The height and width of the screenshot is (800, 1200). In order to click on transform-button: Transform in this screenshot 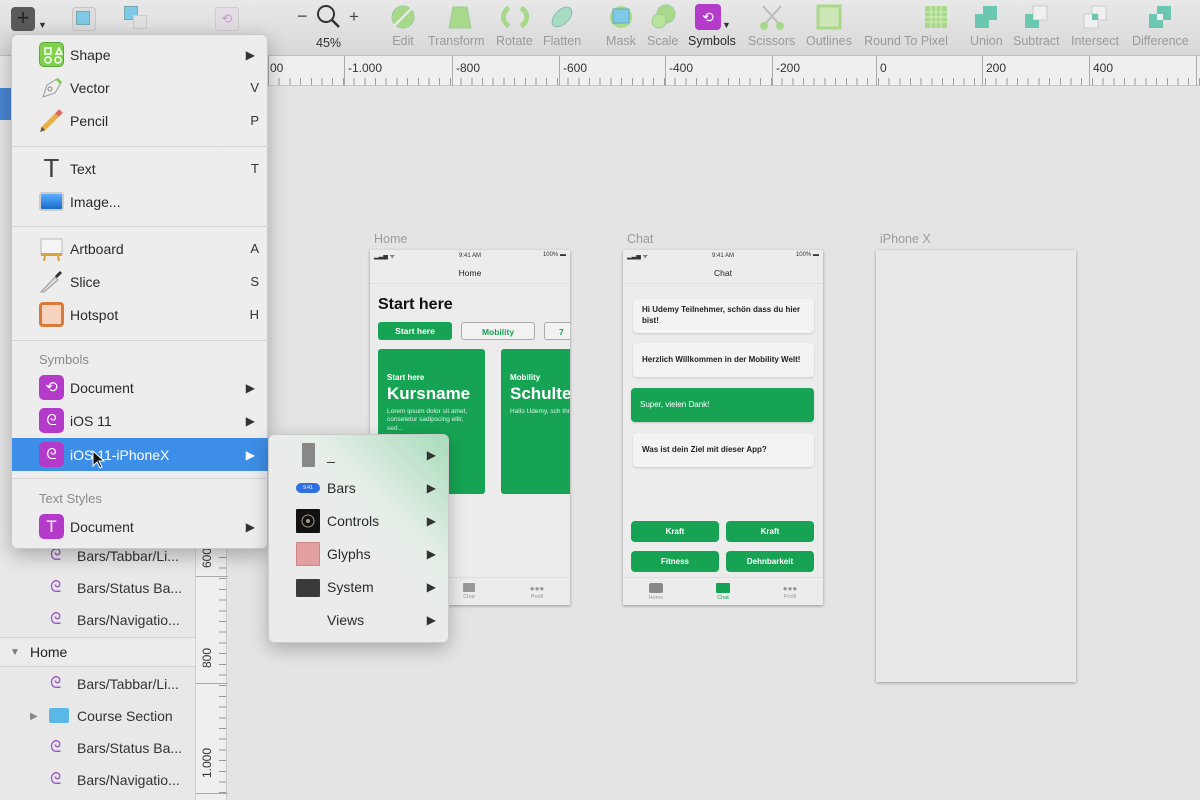, I will do `click(456, 26)`.